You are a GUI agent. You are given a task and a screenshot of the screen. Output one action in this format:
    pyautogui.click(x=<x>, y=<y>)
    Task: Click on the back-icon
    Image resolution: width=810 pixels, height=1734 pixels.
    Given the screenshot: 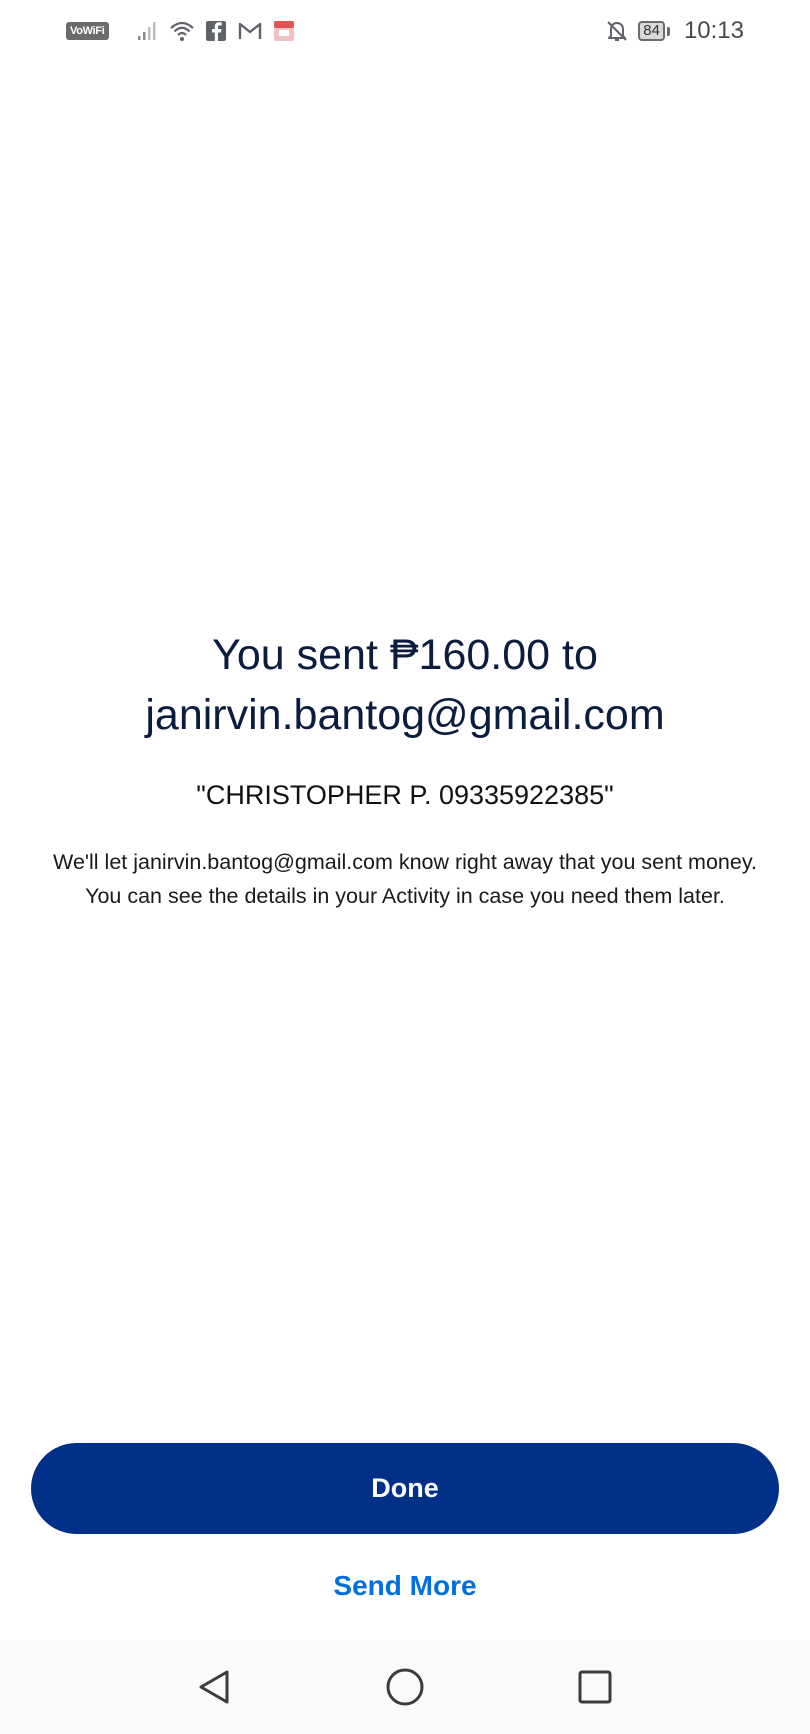 What is the action you would take?
    pyautogui.click(x=214, y=1687)
    